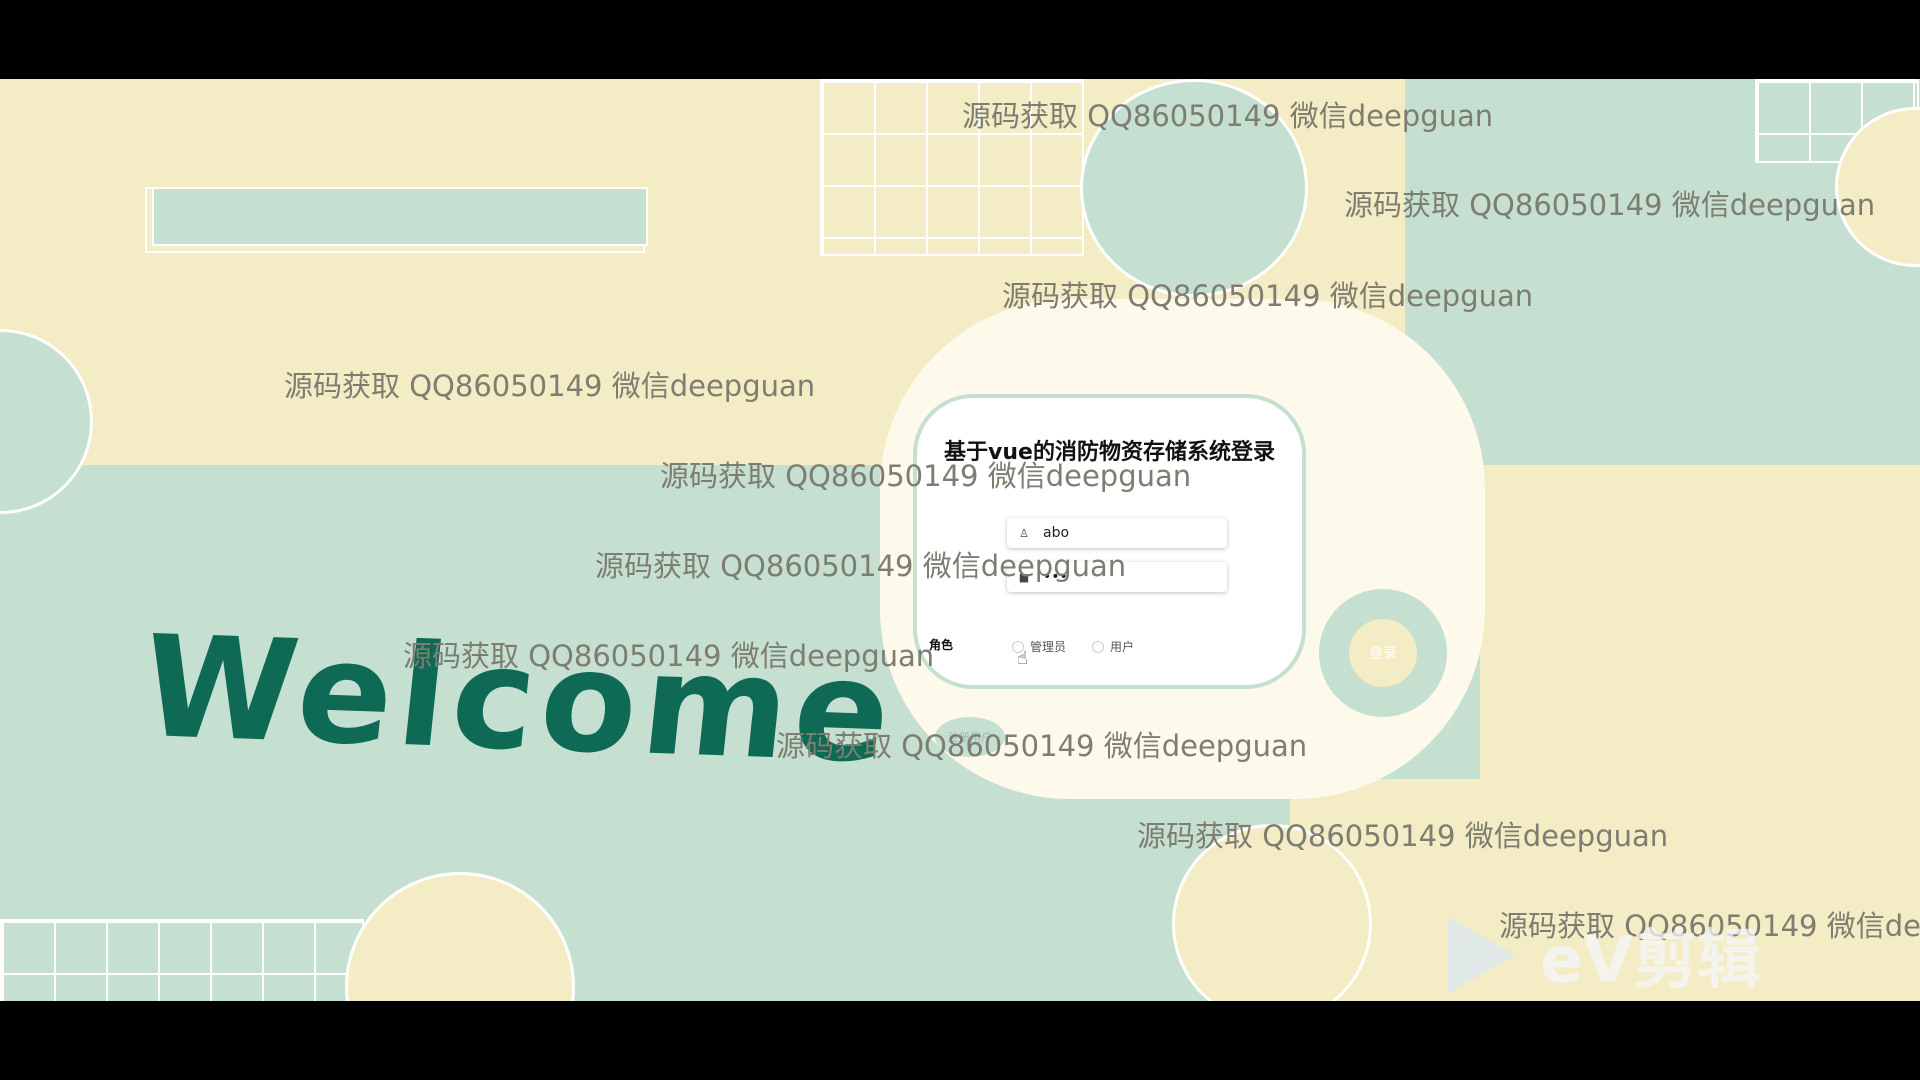 The height and width of the screenshot is (1080, 1920). Describe the element at coordinates (1098, 646) in the screenshot. I see `radio-circle` at that location.